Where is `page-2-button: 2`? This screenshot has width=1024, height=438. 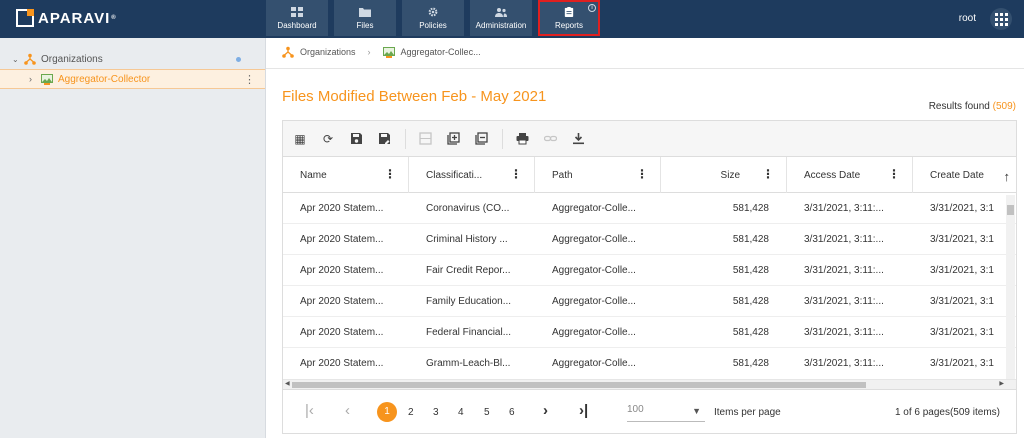 page-2-button: 2 is located at coordinates (411, 412).